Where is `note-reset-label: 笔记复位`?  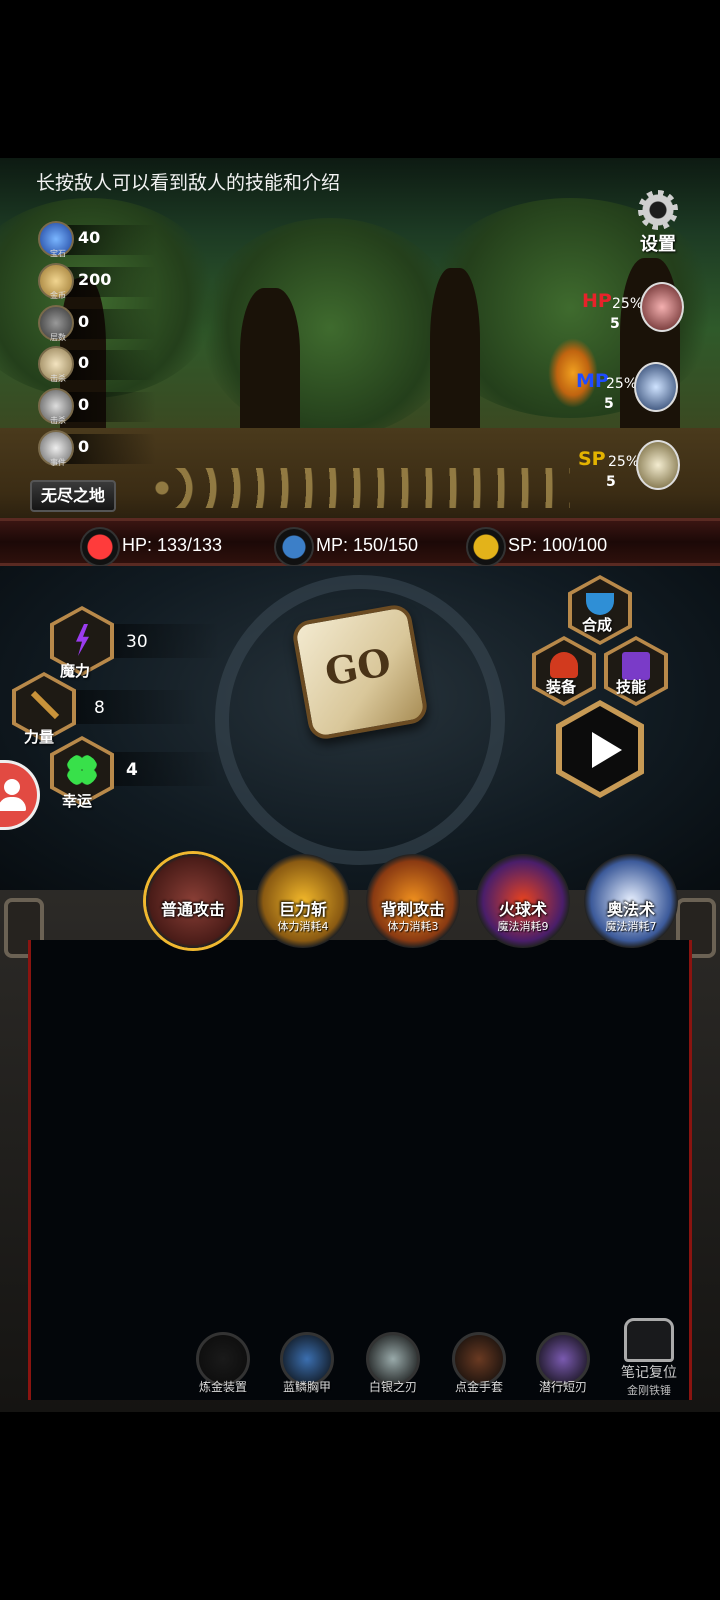
note-reset-label: 笔记复位 is located at coordinates (649, 1373).